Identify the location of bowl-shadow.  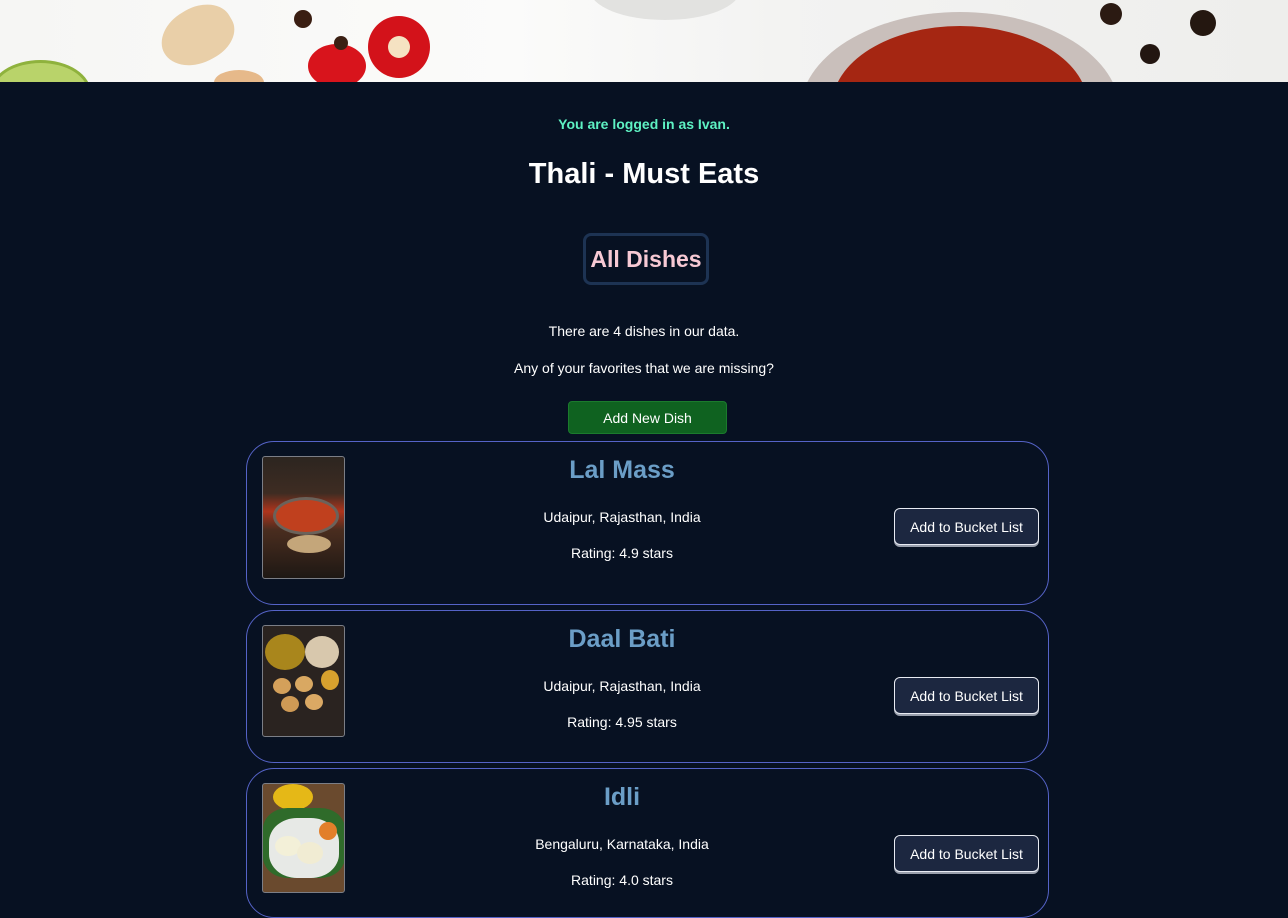
(665, 10).